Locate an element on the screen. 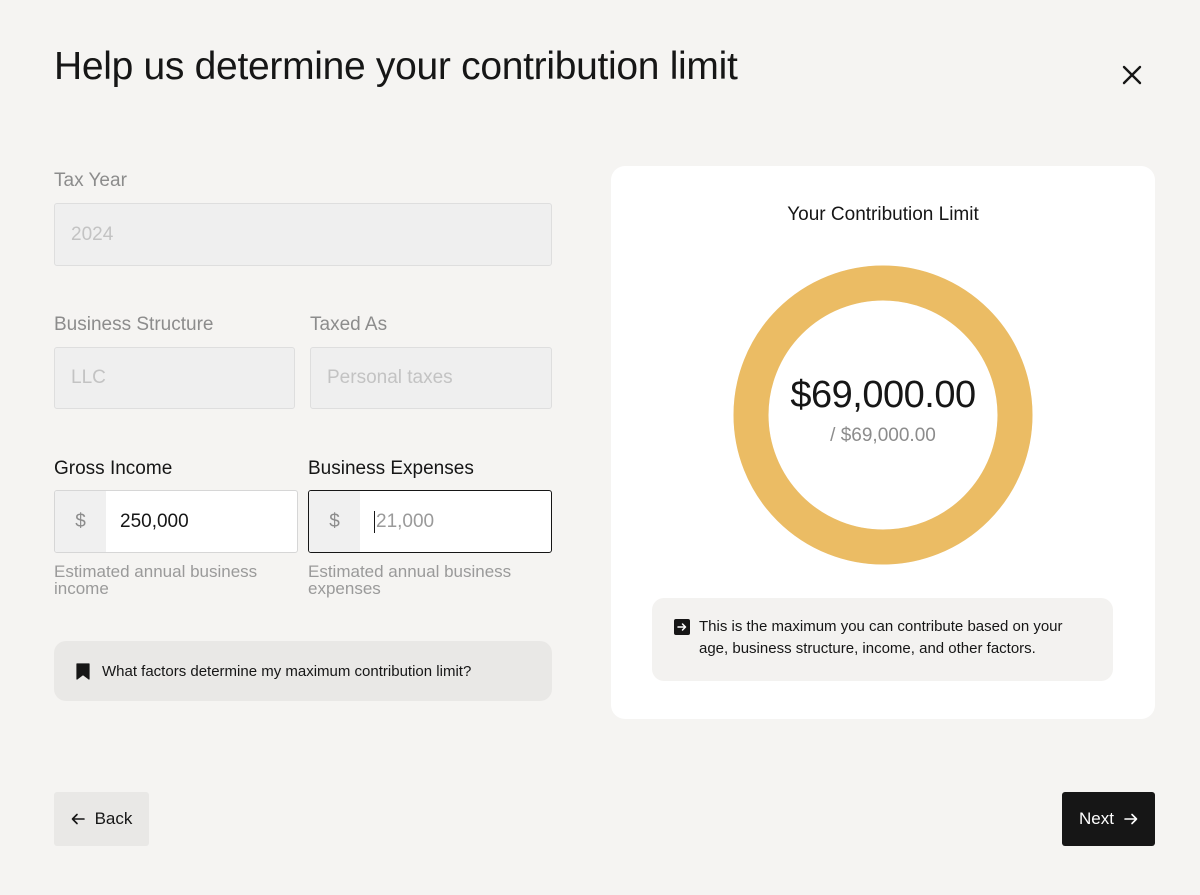 This screenshot has height=895, width=1200. back-button: Back is located at coordinates (101, 819).